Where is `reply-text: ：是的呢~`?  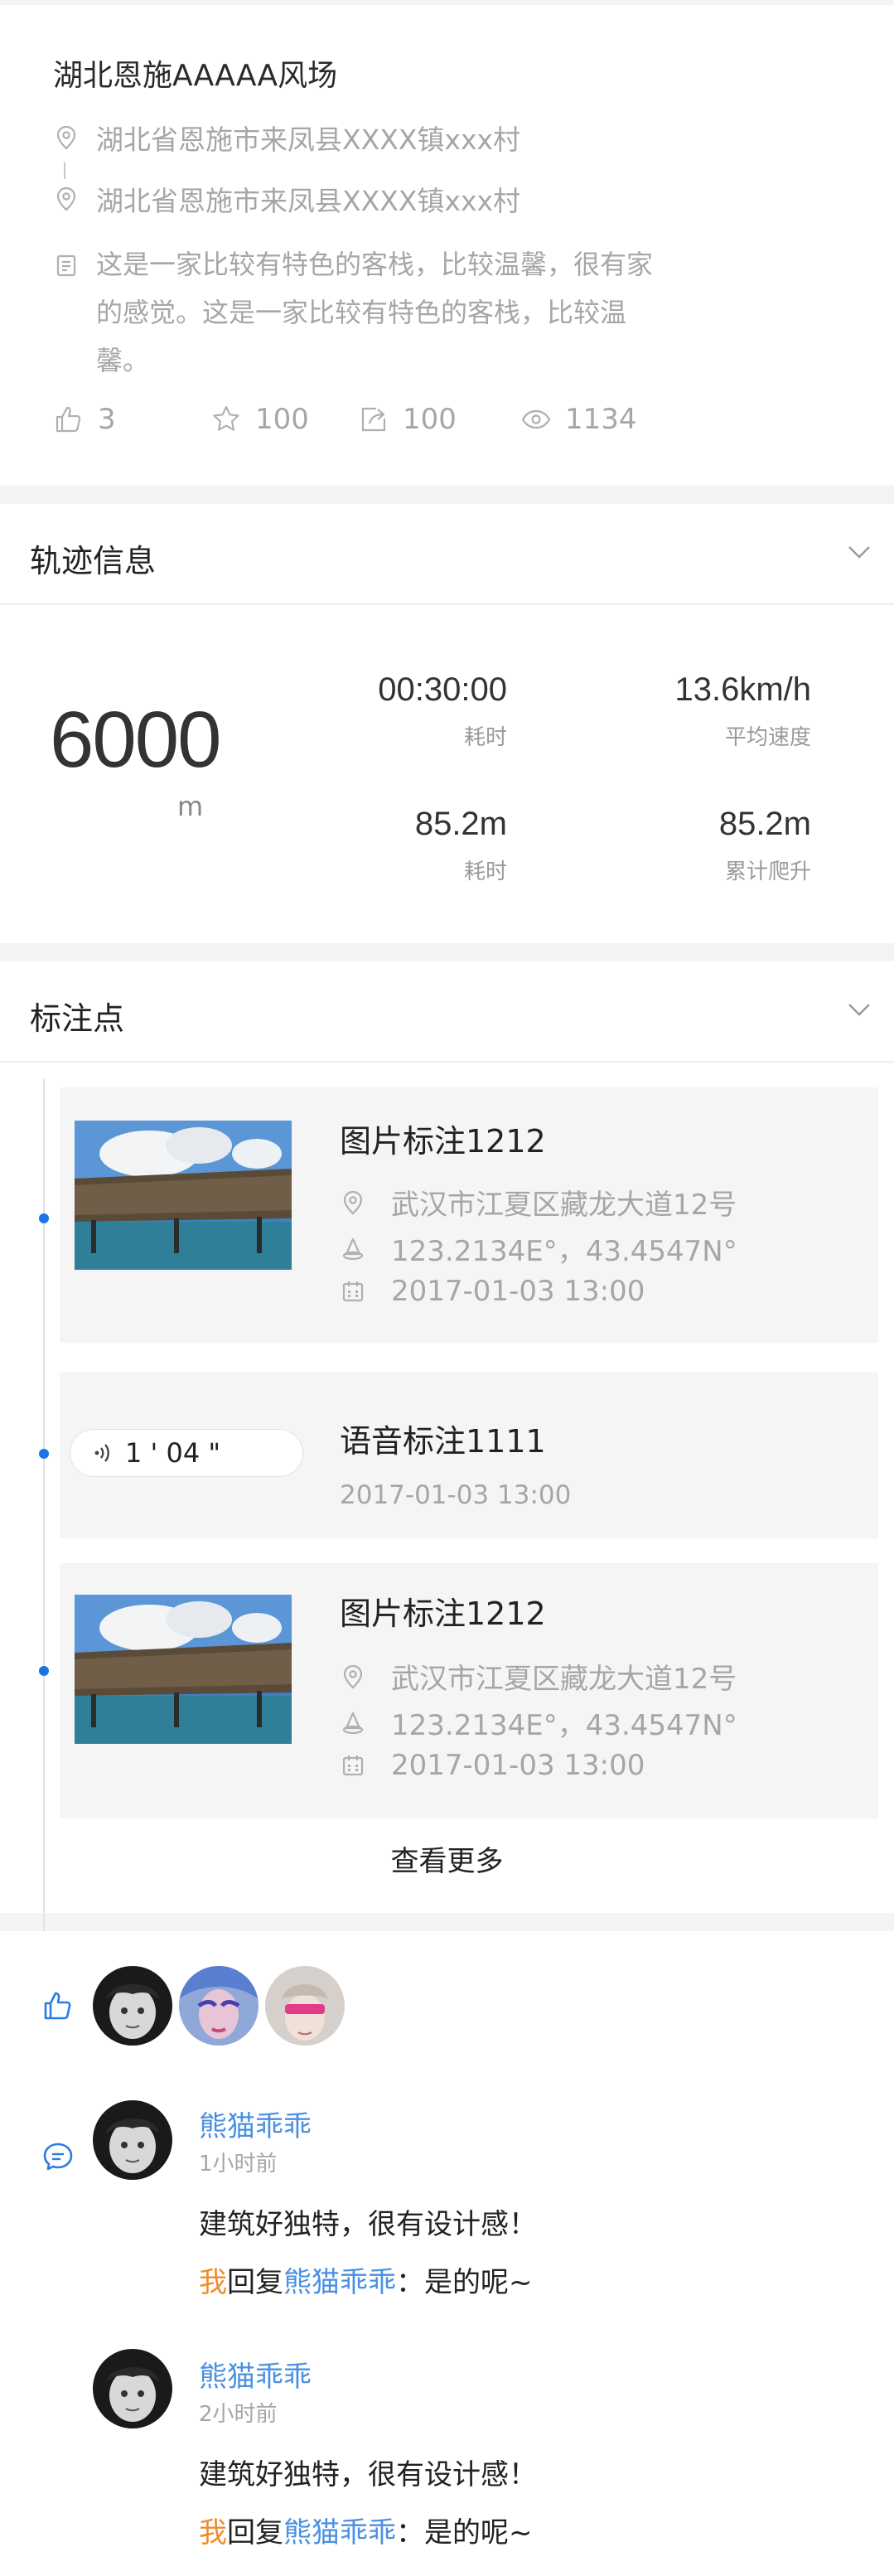 reply-text: ：是的呢~ is located at coordinates (464, 2282).